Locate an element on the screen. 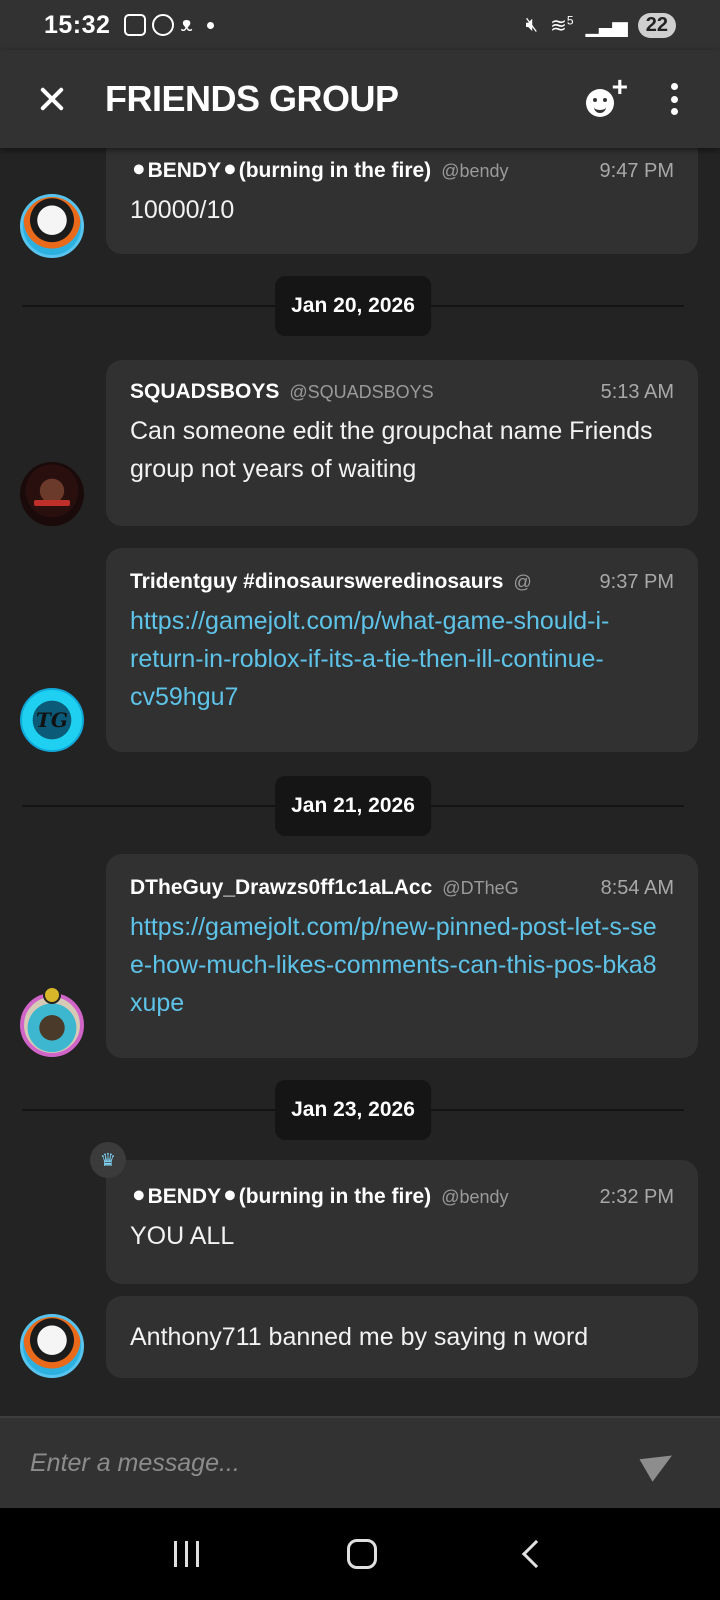  date-label: Jan 23, 2026 is located at coordinates (353, 1110).